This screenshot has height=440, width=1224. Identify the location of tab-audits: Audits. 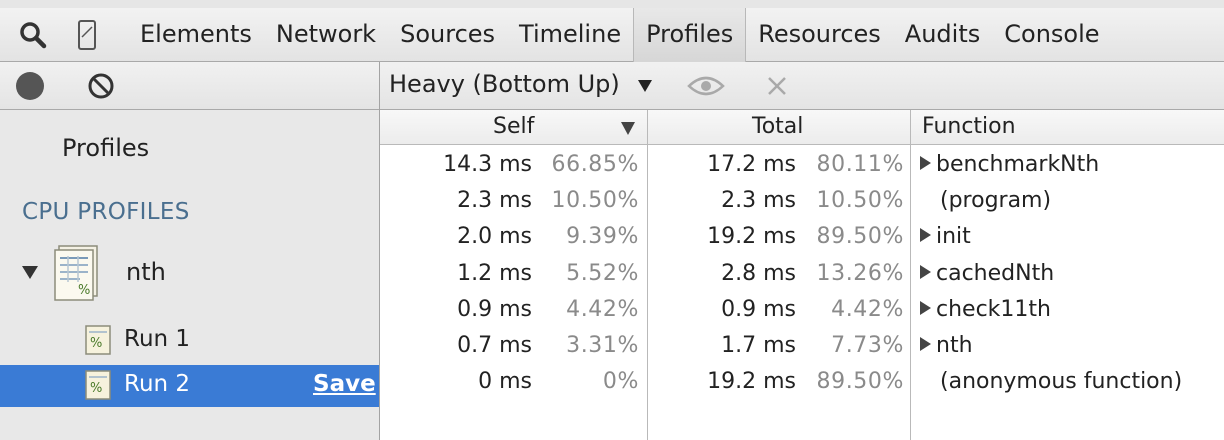
(942, 35).